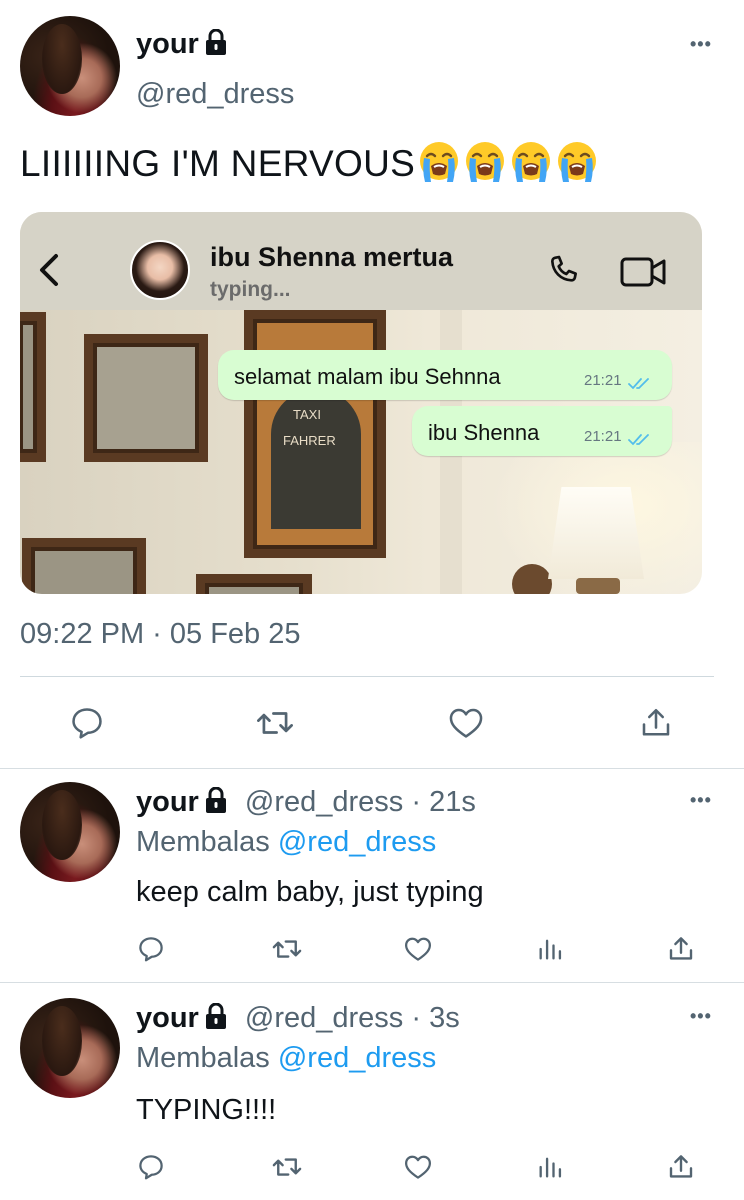 The image size is (744, 1200). What do you see at coordinates (218, 163) in the screenshot?
I see `tweet-body: LIIIIIING I'M NERVOUS` at bounding box center [218, 163].